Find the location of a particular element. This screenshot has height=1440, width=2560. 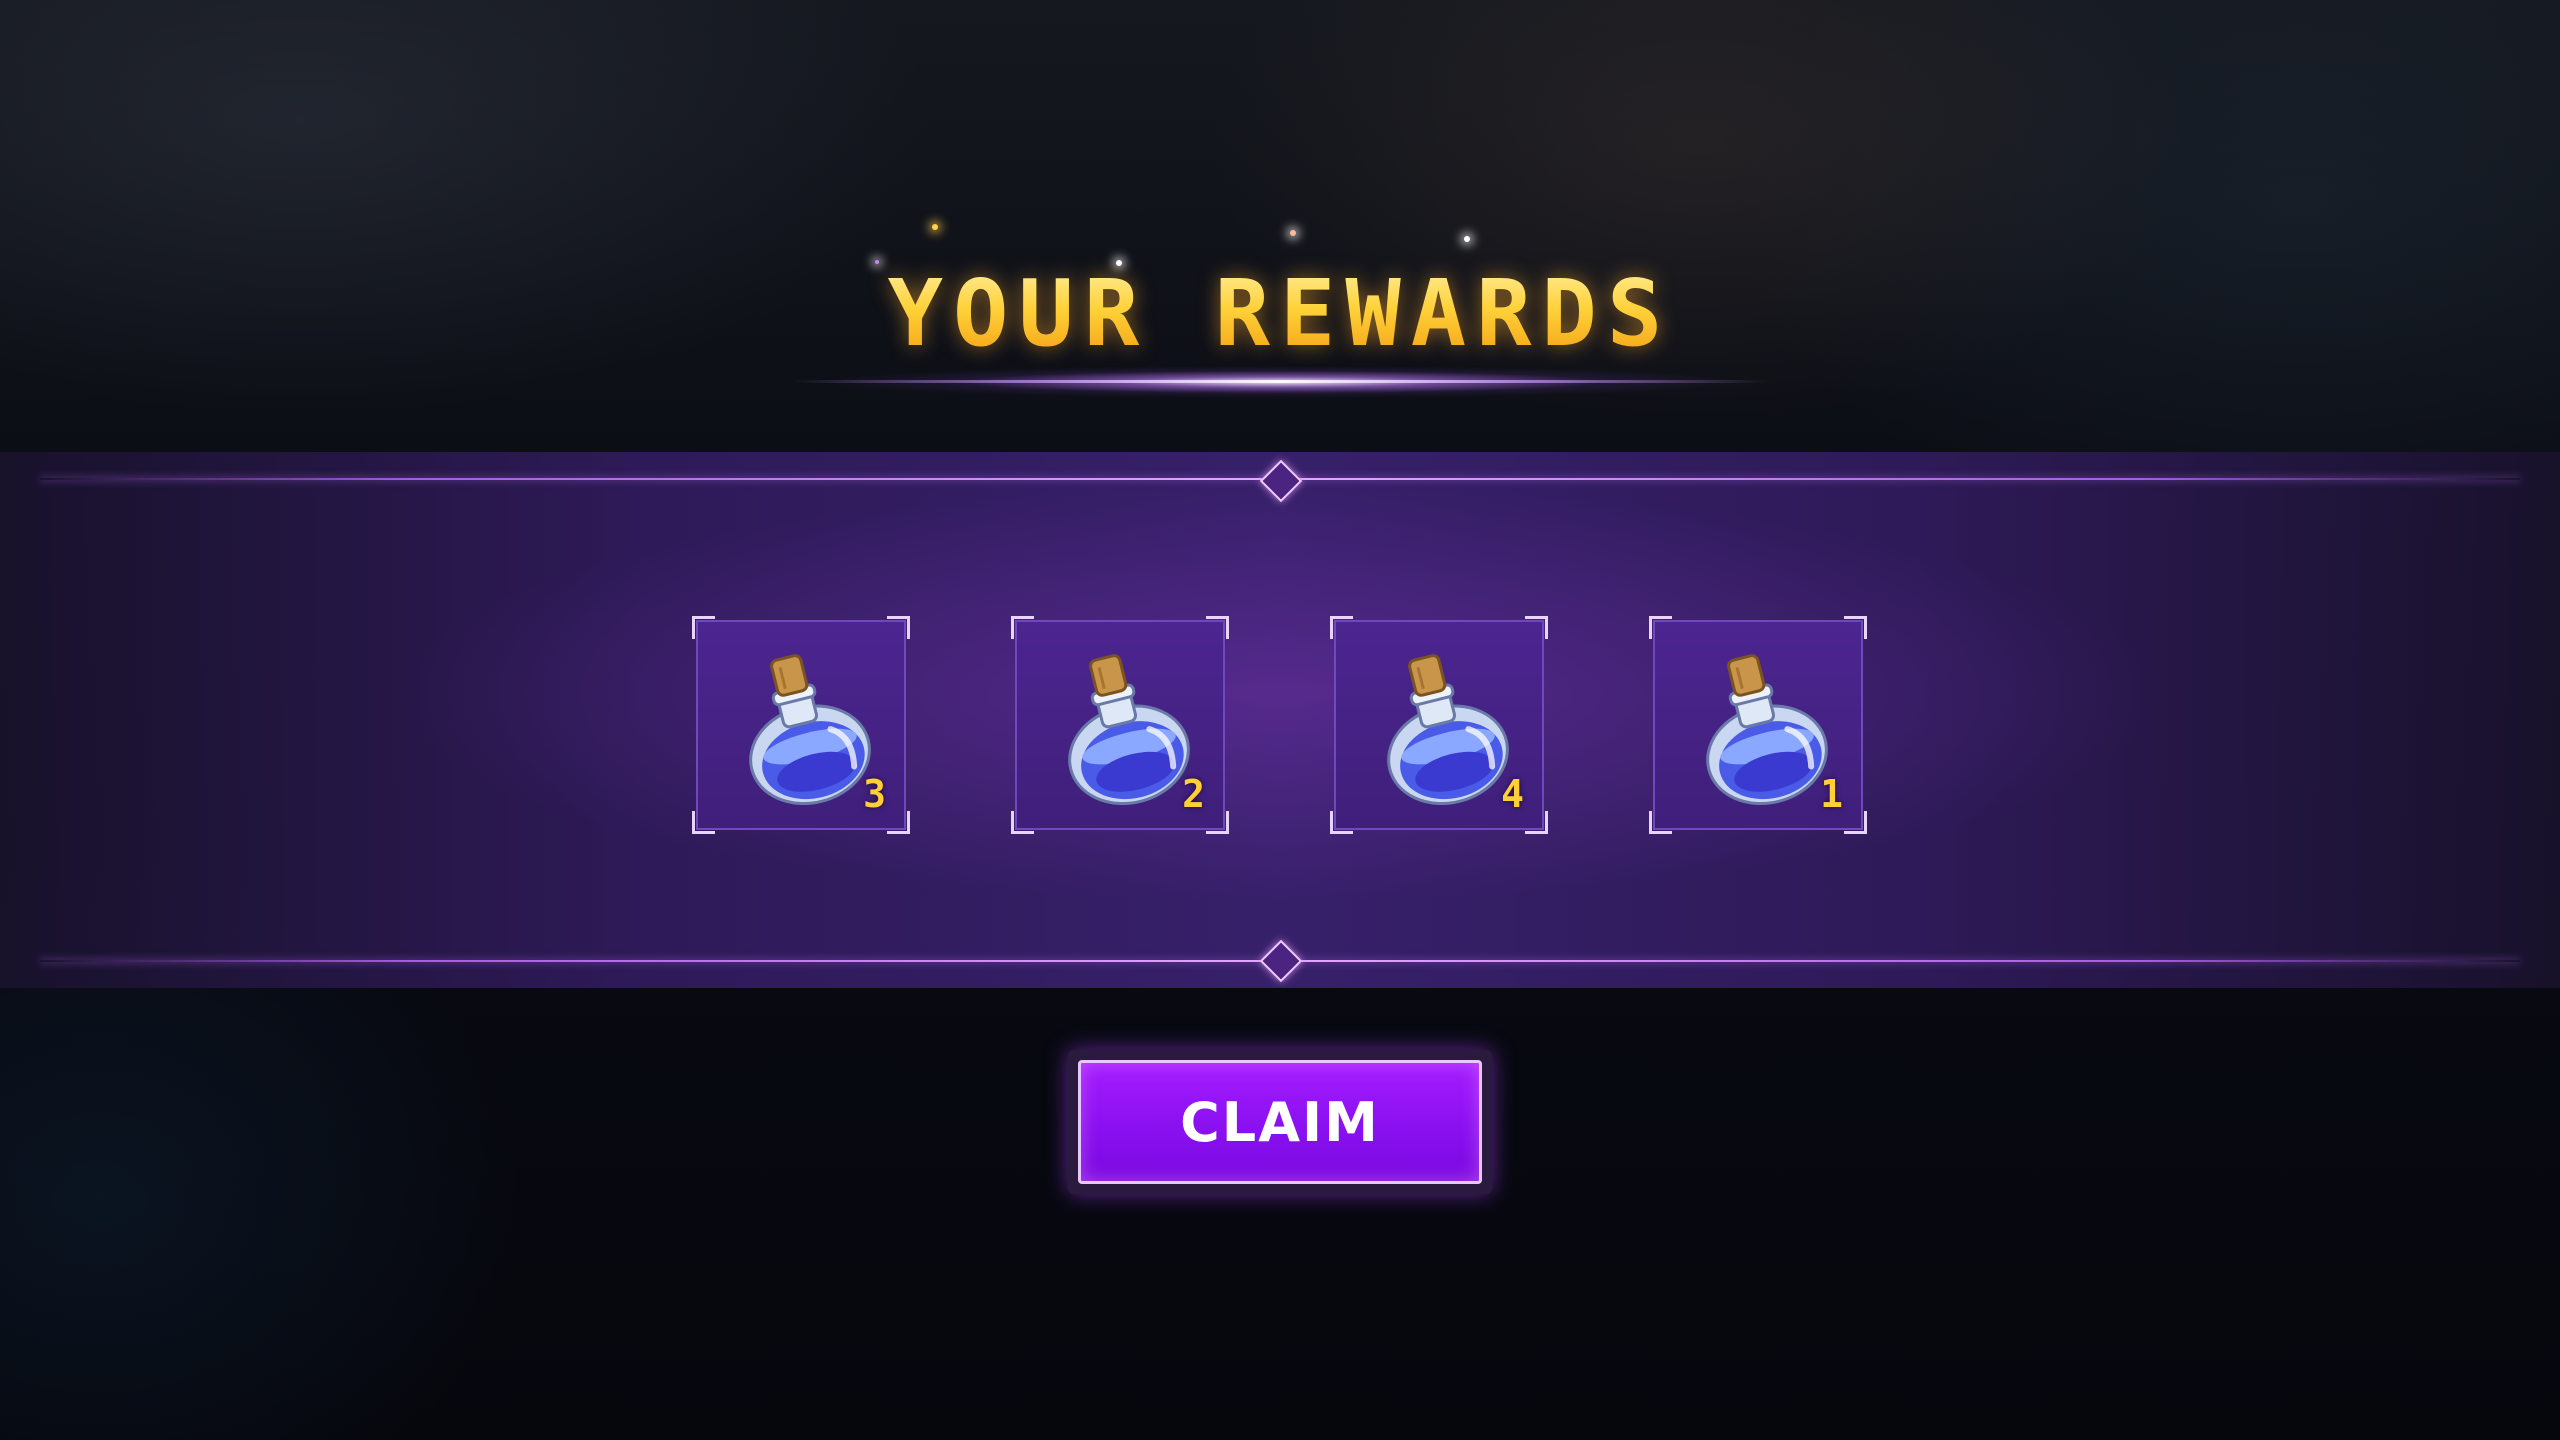

reward-slot: 3 is located at coordinates (801, 725).